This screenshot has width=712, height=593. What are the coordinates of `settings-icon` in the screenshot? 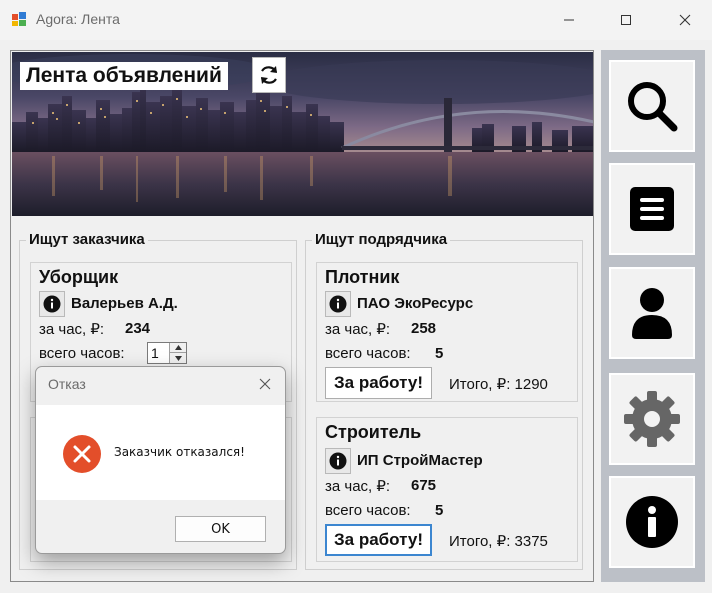 It's located at (652, 419).